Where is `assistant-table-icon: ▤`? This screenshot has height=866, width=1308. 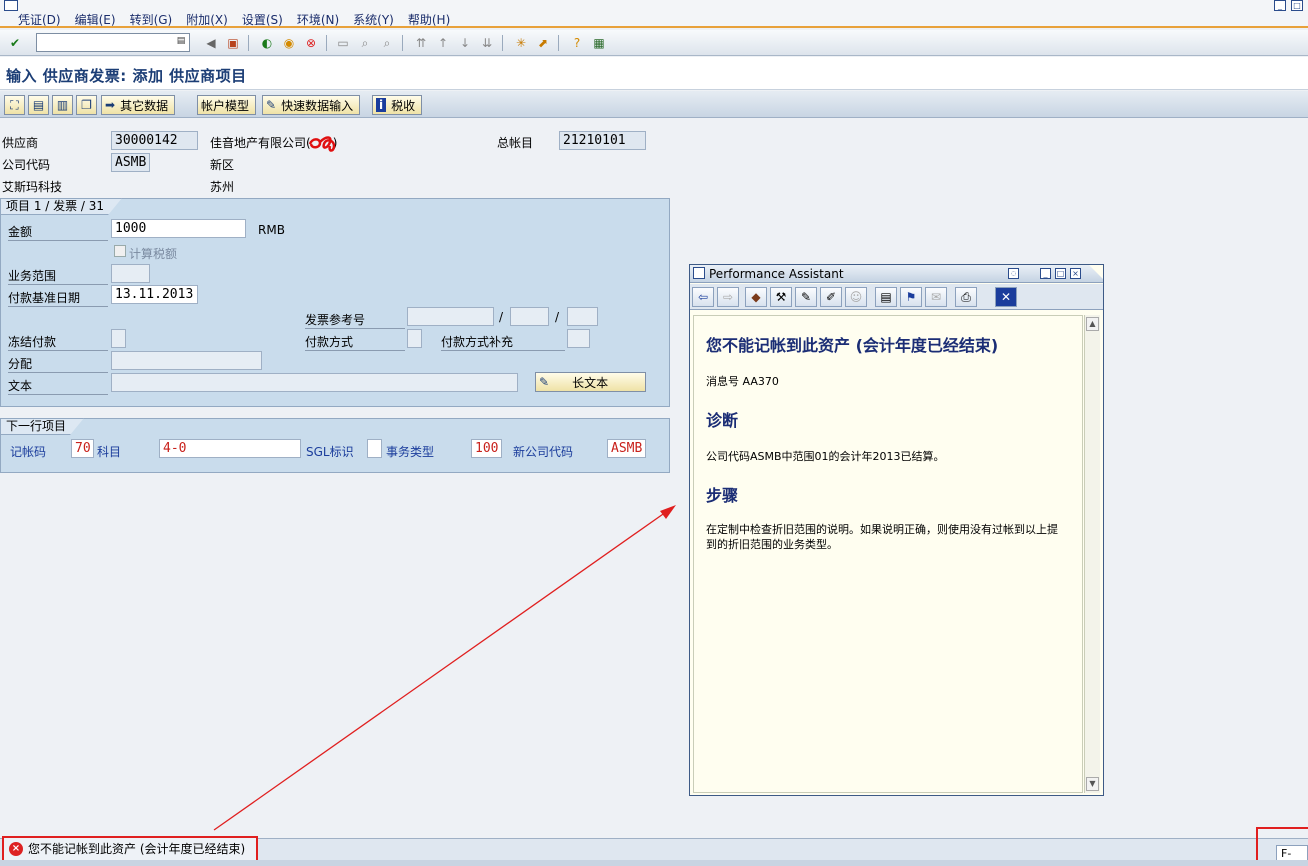
assistant-table-icon: ▤ is located at coordinates (886, 297).